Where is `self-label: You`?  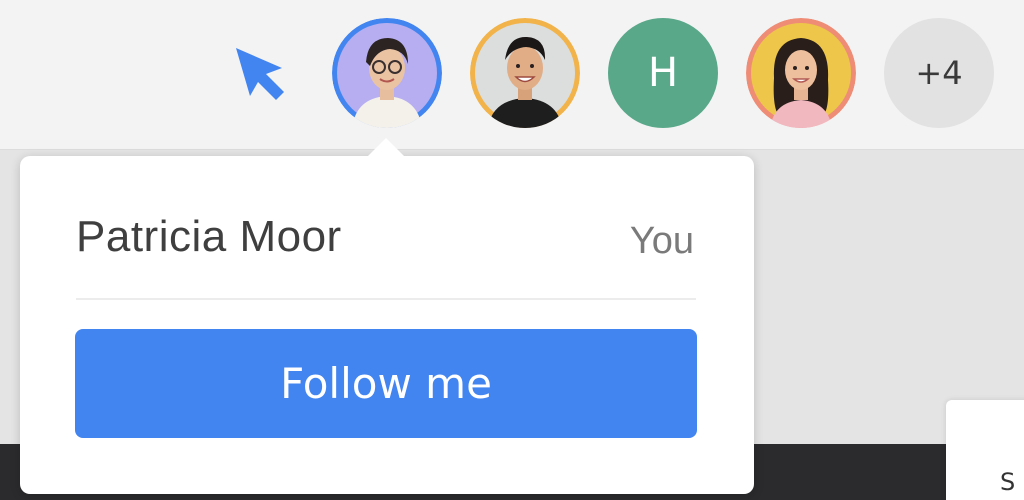
self-label: You is located at coordinates (661, 241).